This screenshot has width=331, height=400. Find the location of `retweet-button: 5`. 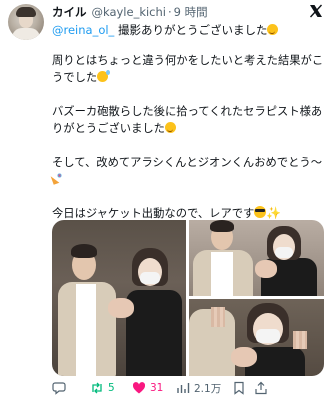

retweet-button: 5 is located at coordinates (111, 388).